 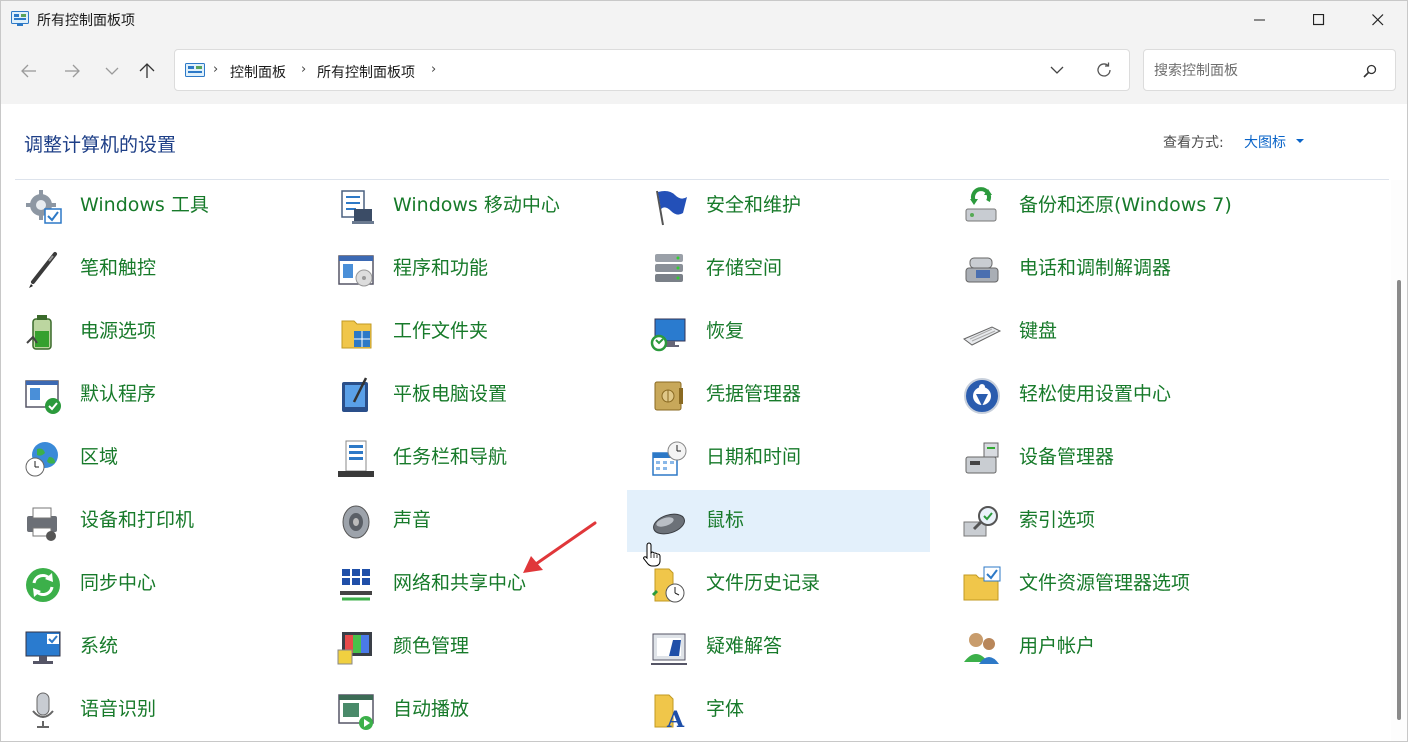 What do you see at coordinates (675, 719) in the screenshot?
I see `svg-text: A` at bounding box center [675, 719].